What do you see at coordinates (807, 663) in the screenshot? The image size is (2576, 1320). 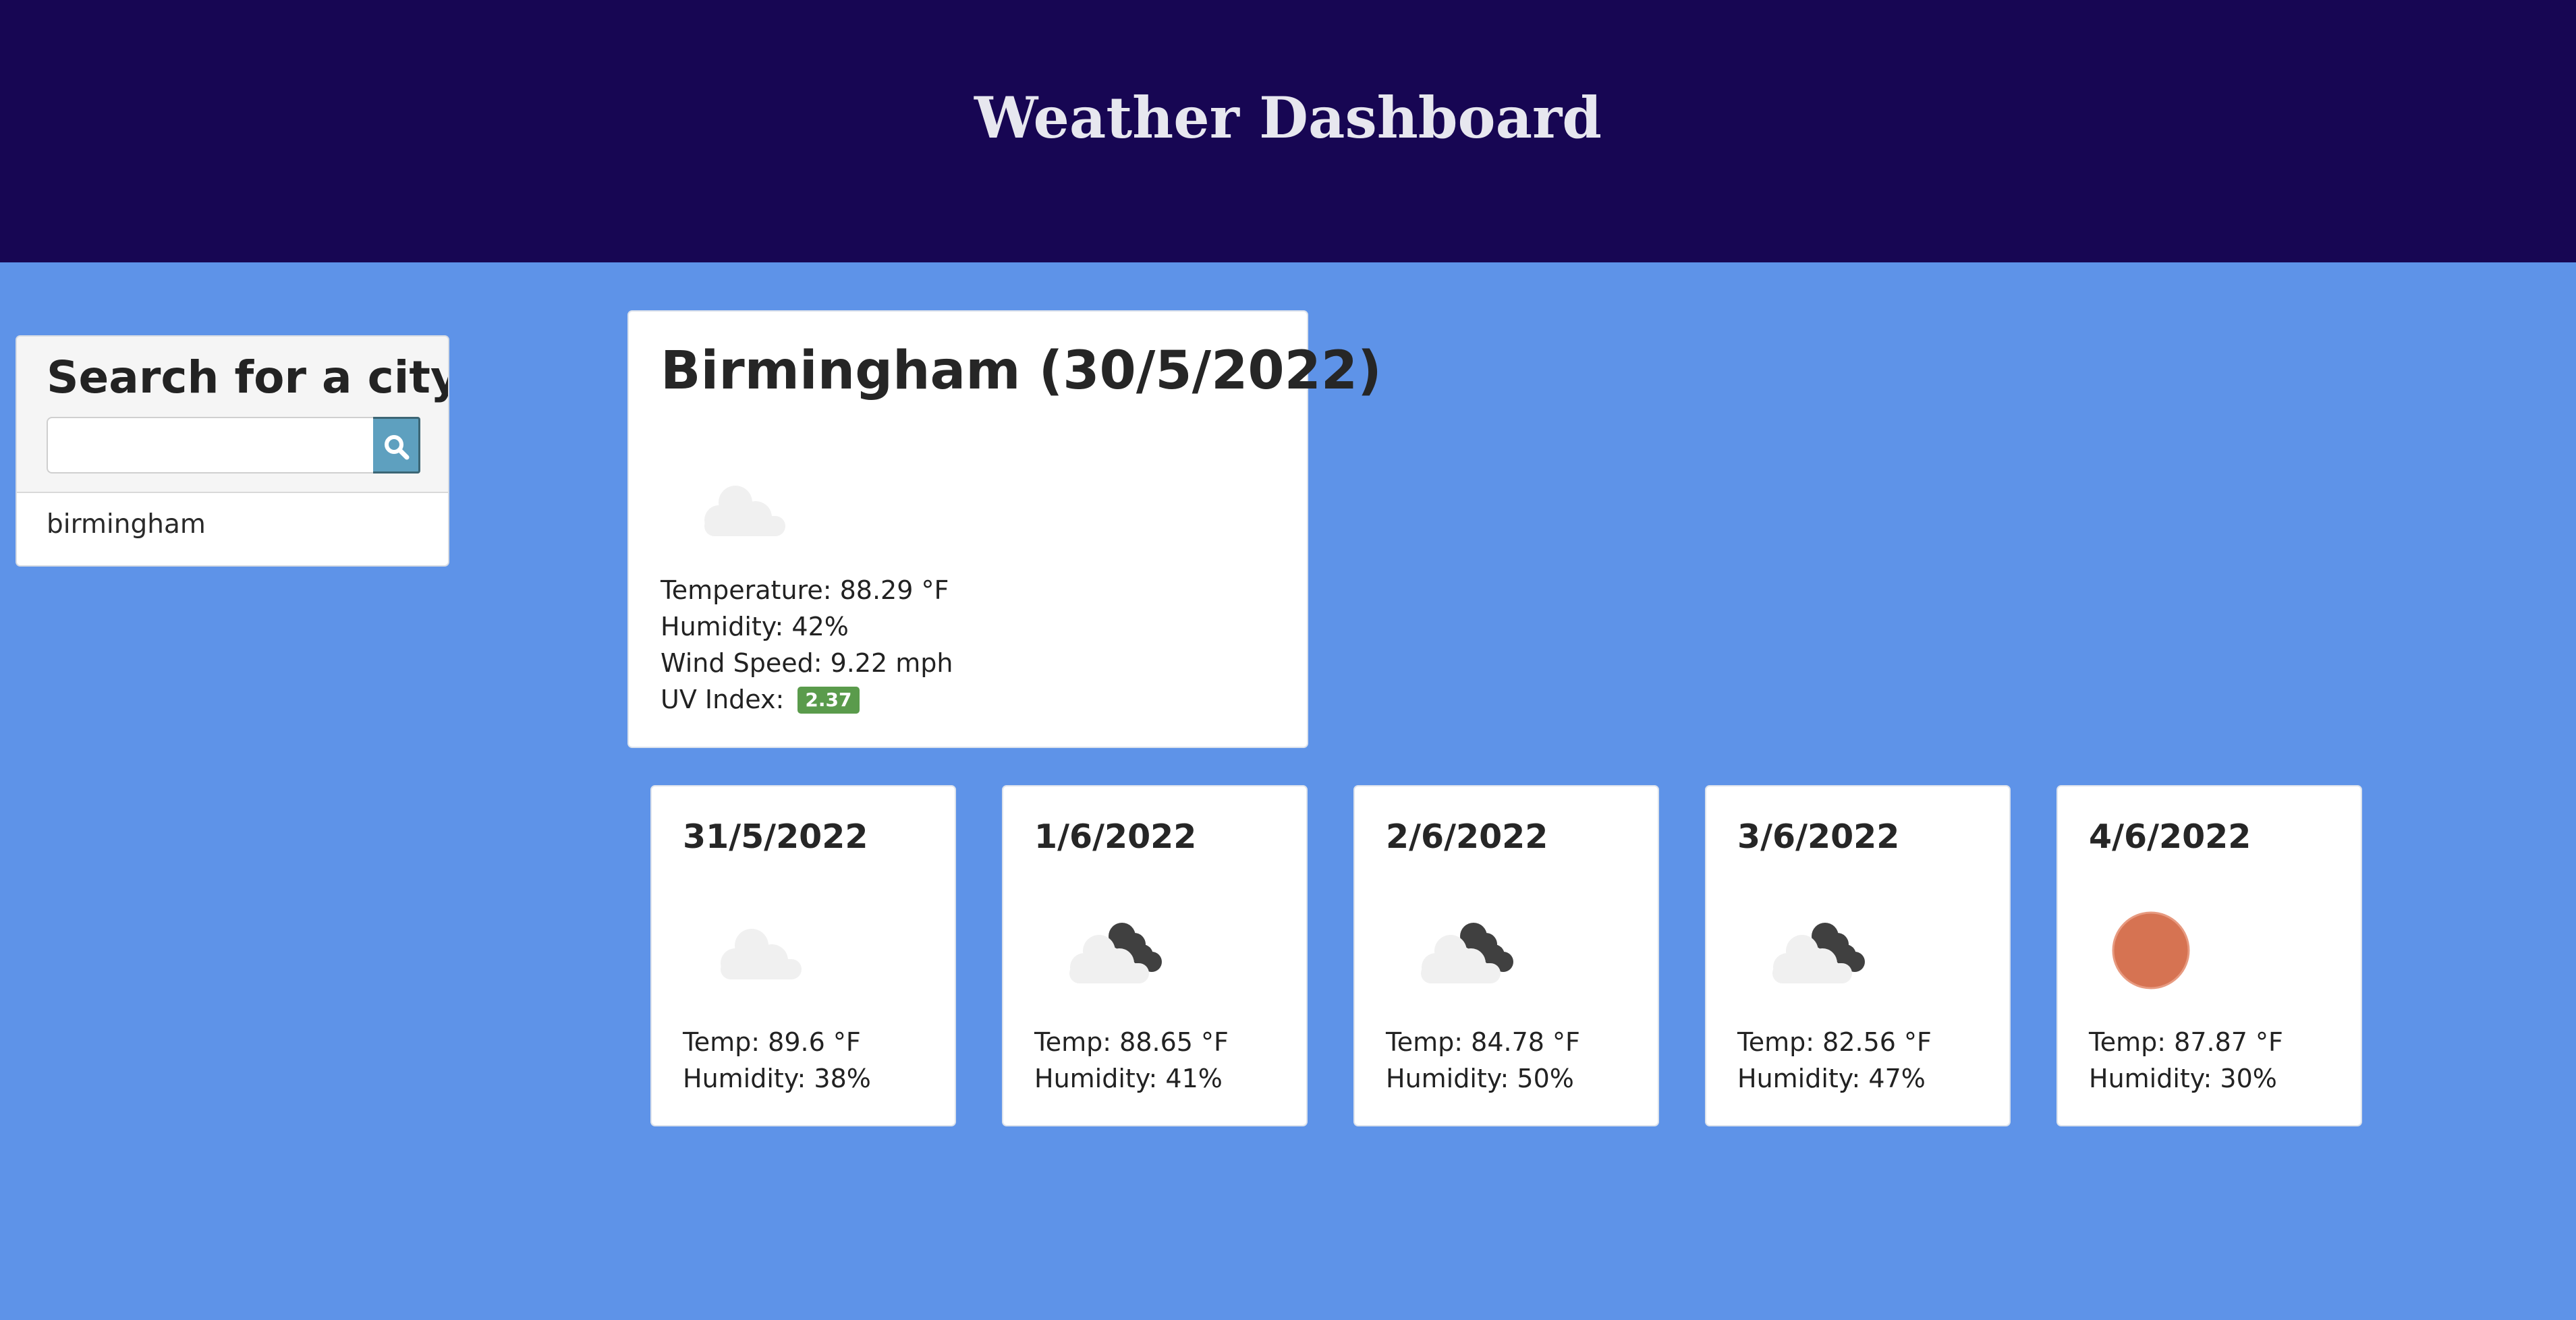 I see `current-wind-speed: Wind Speed: 9.22 mph` at bounding box center [807, 663].